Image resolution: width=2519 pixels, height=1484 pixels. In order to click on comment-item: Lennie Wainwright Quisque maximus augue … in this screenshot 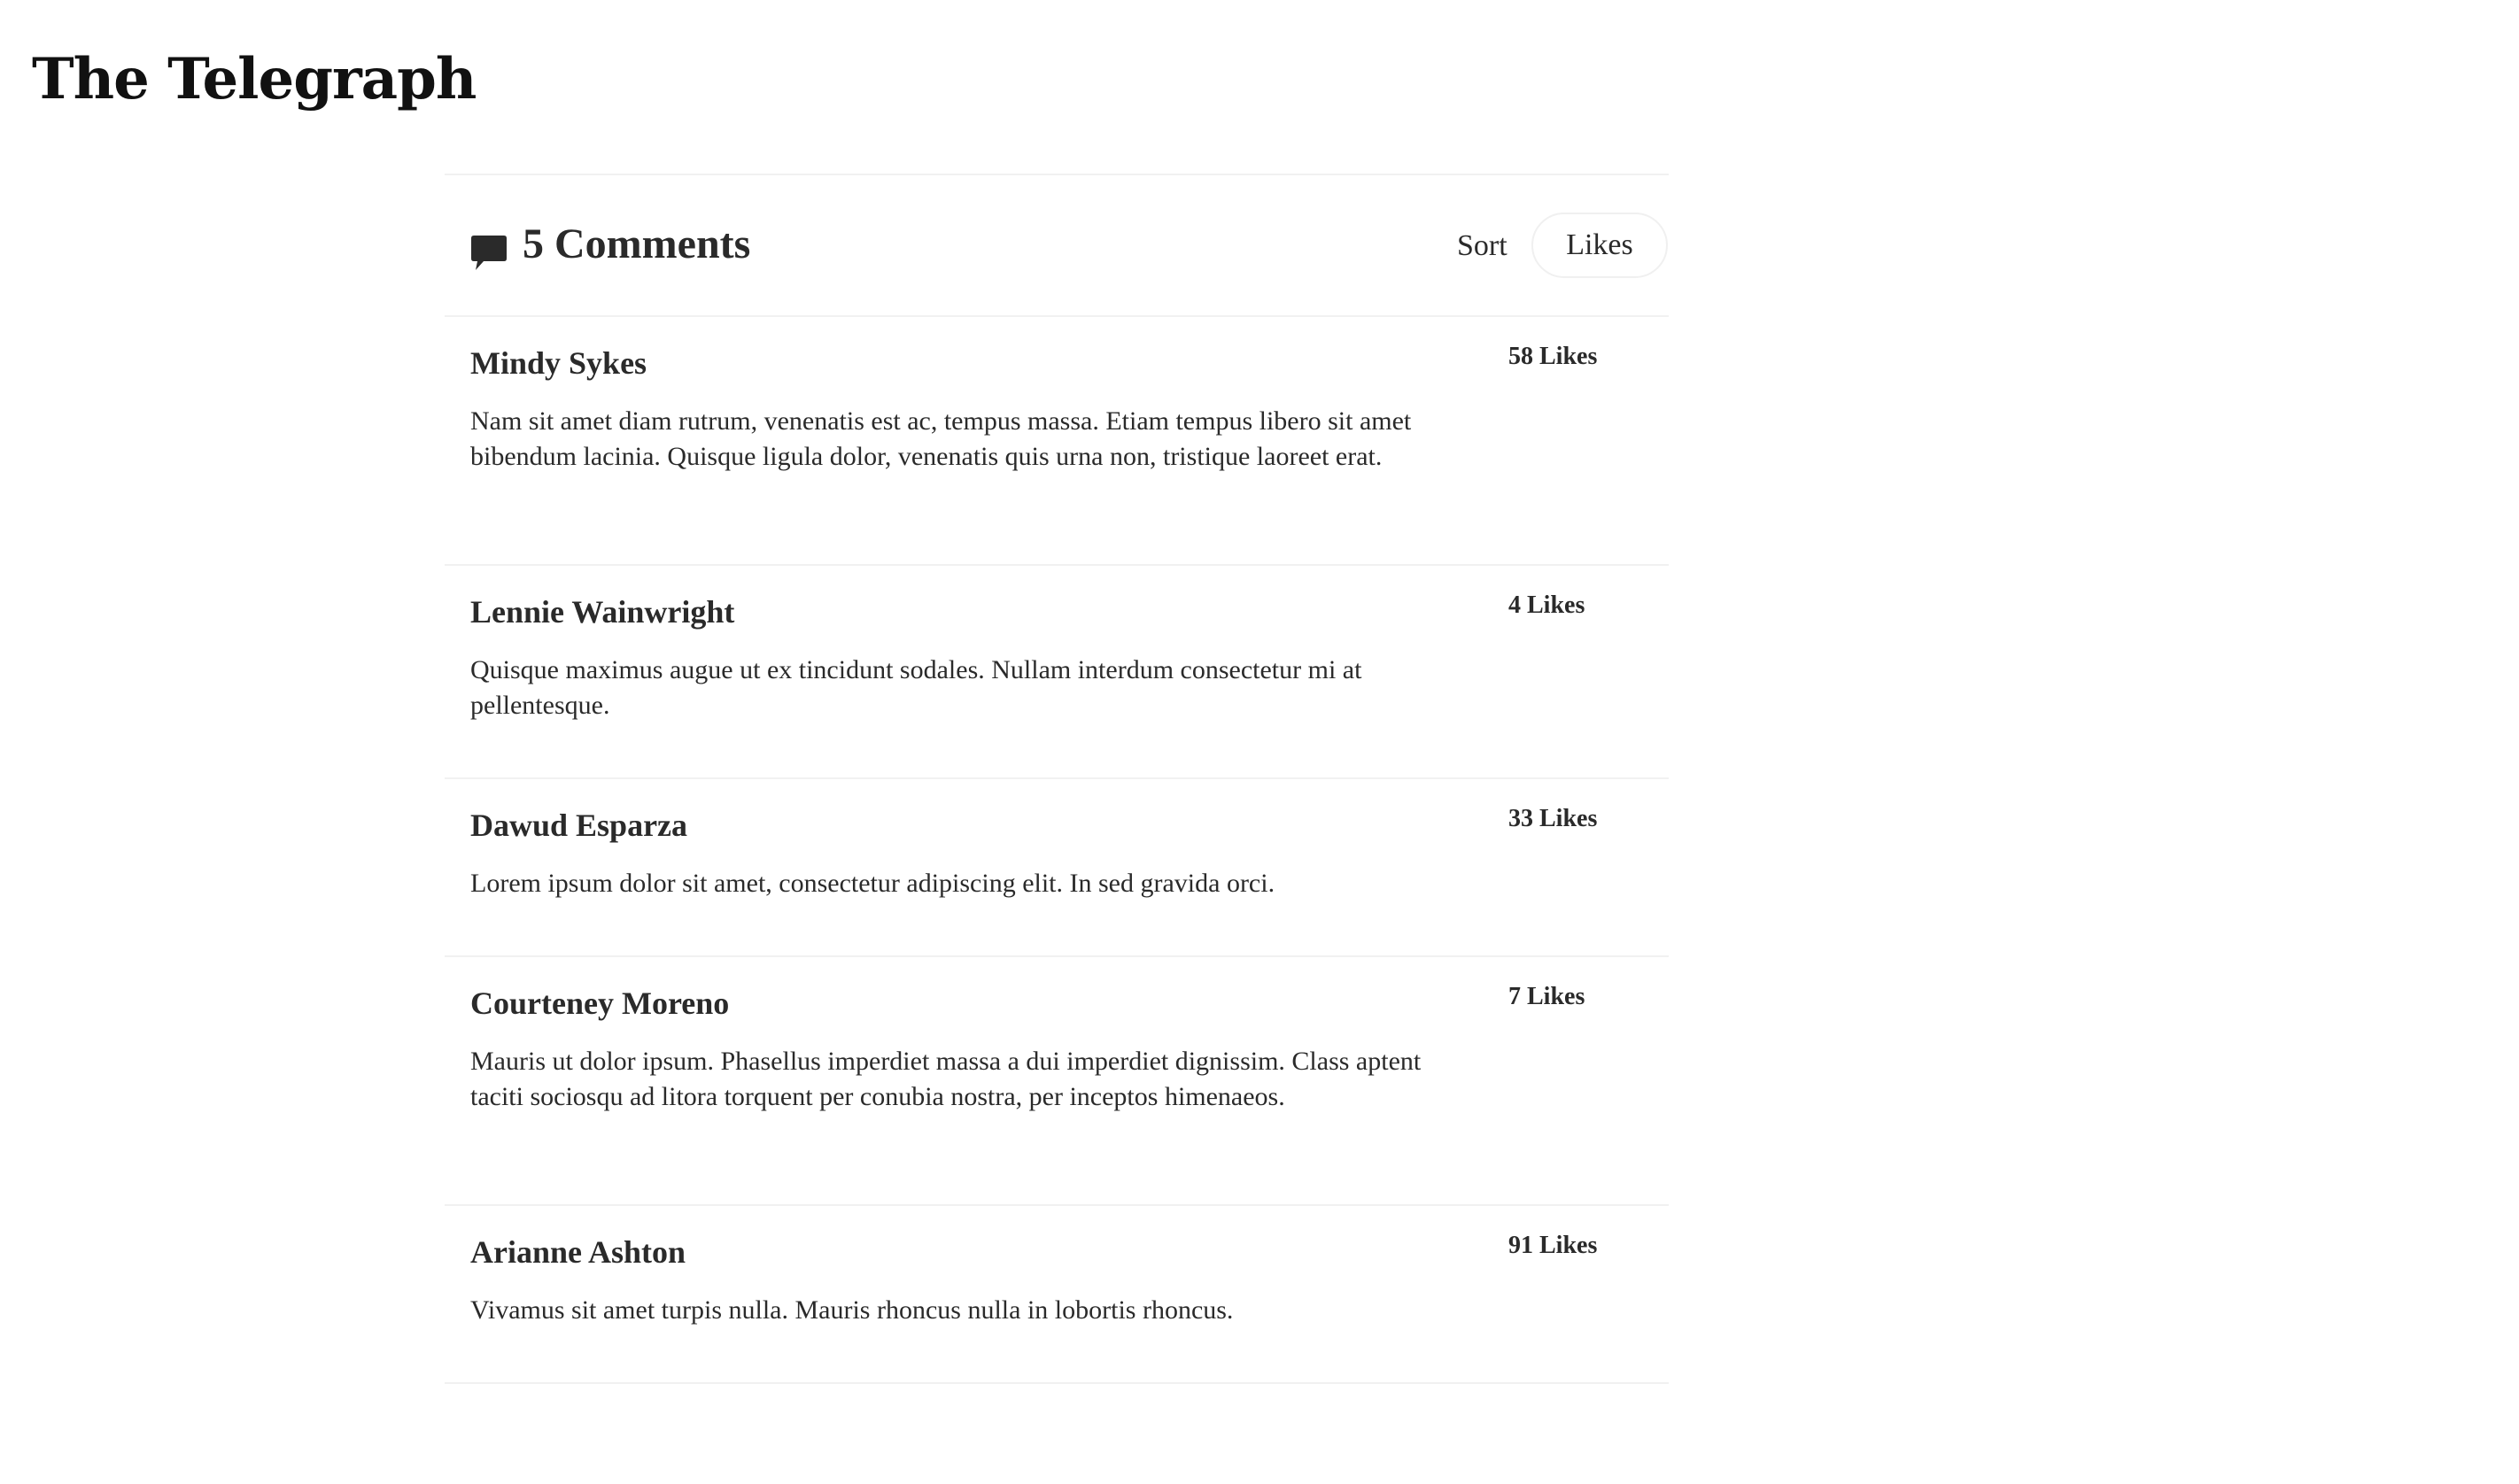, I will do `click(1057, 672)`.